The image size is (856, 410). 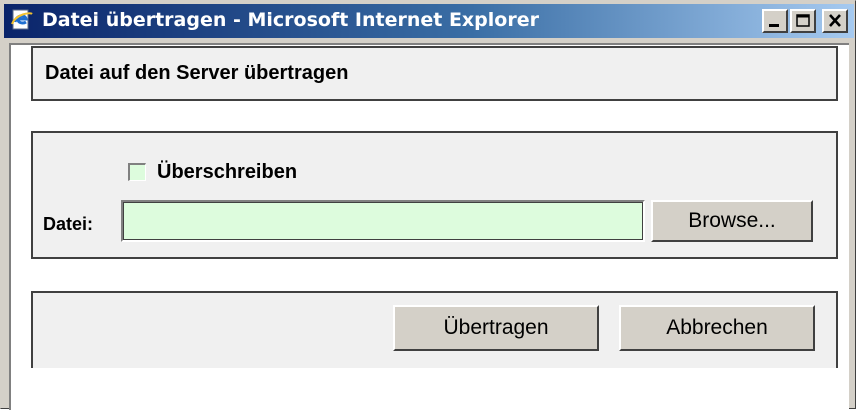 I want to click on dialog-heading: Datei auf den Server übertragen, so click(x=197, y=73).